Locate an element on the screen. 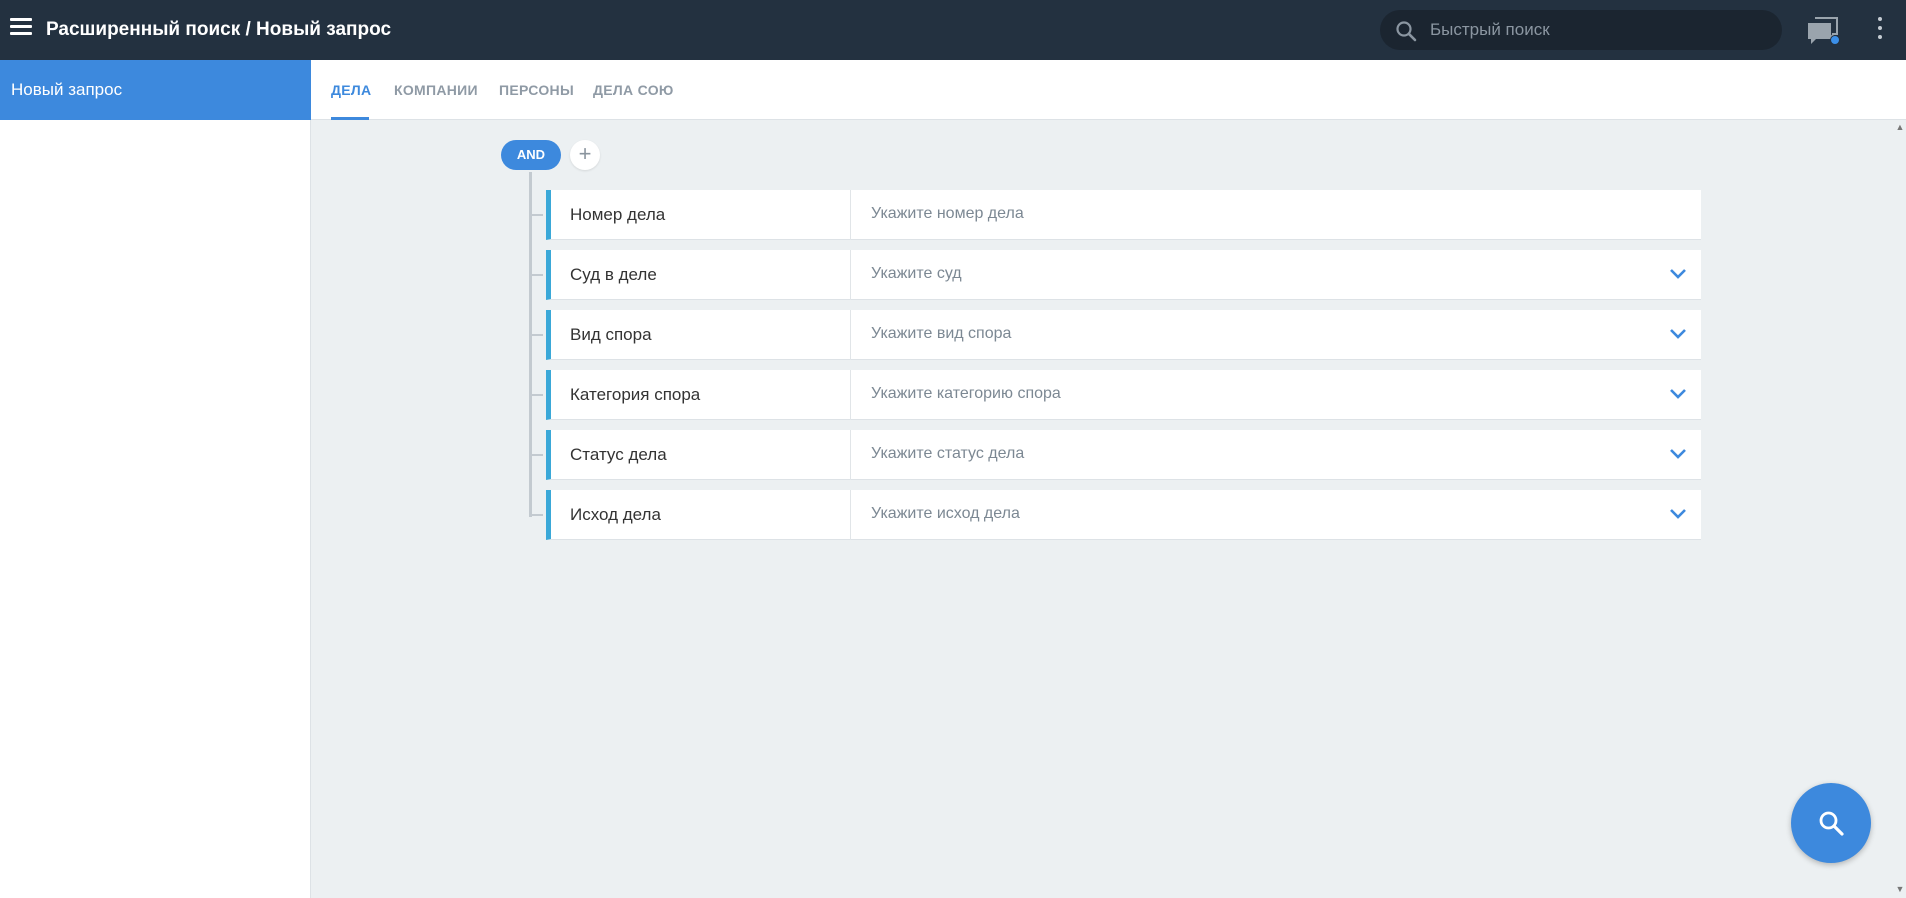 The height and width of the screenshot is (898, 1906). filter-row-case-number: Номер дела Укажите номер дела is located at coordinates (1123, 215).